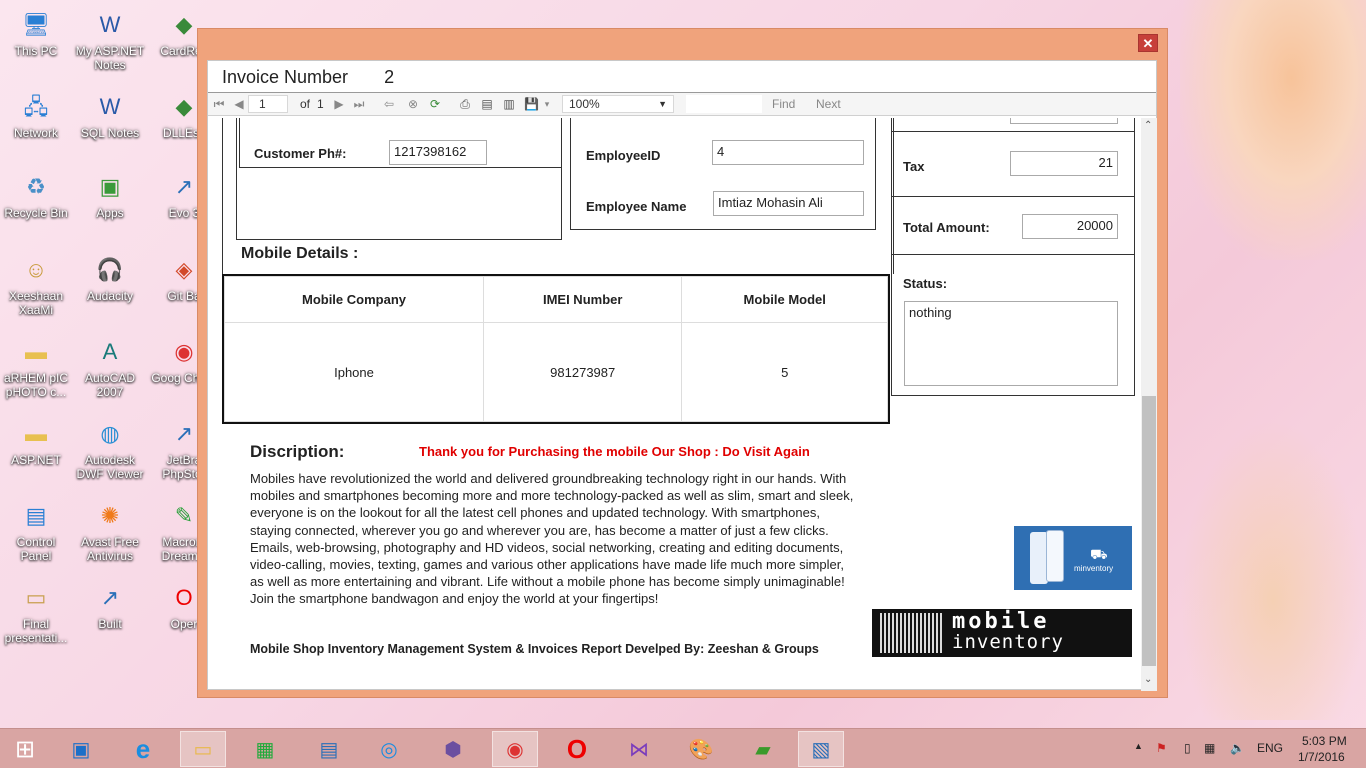  I want to click on cell-company: Iphone, so click(354, 372).